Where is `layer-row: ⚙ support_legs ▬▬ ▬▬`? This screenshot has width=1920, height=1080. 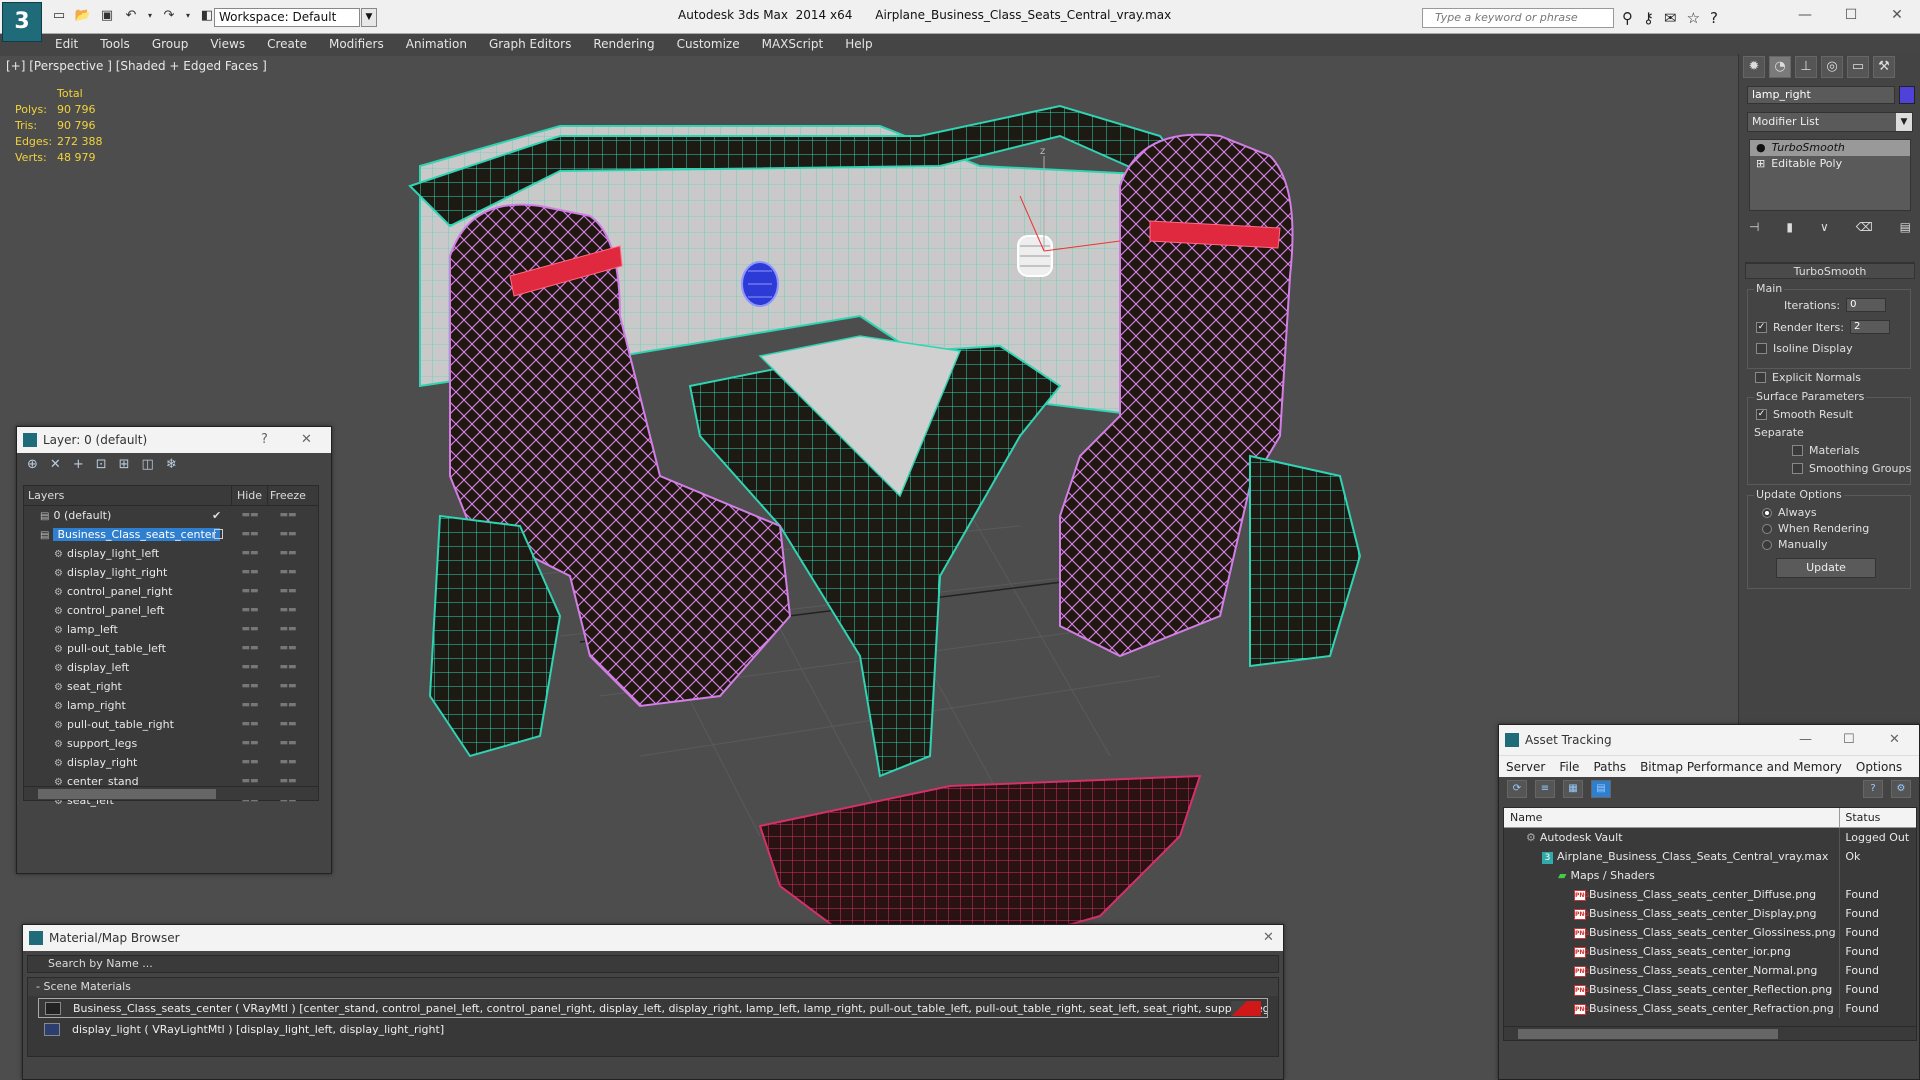 layer-row: ⚙ support_legs ▬▬ ▬▬ is located at coordinates (171, 743).